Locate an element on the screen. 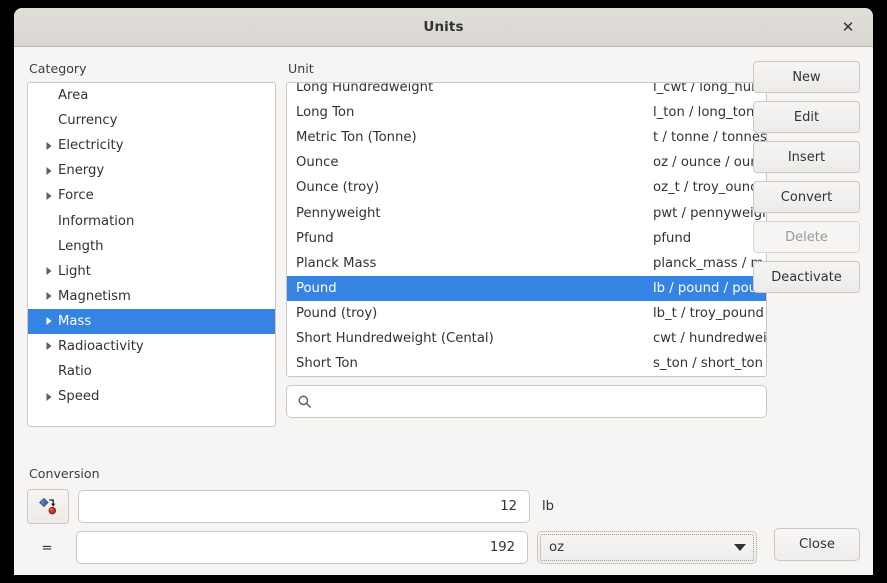 The height and width of the screenshot is (583, 887). category-list-item: Area is located at coordinates (151, 95).